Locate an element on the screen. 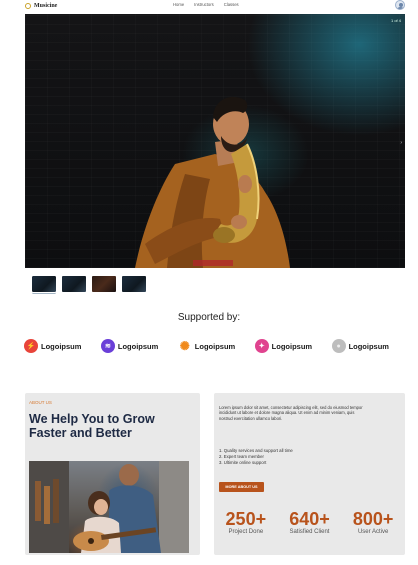 This screenshot has height=565, width=418. stat-projects: 250+ Project Done is located at coordinates (246, 522).